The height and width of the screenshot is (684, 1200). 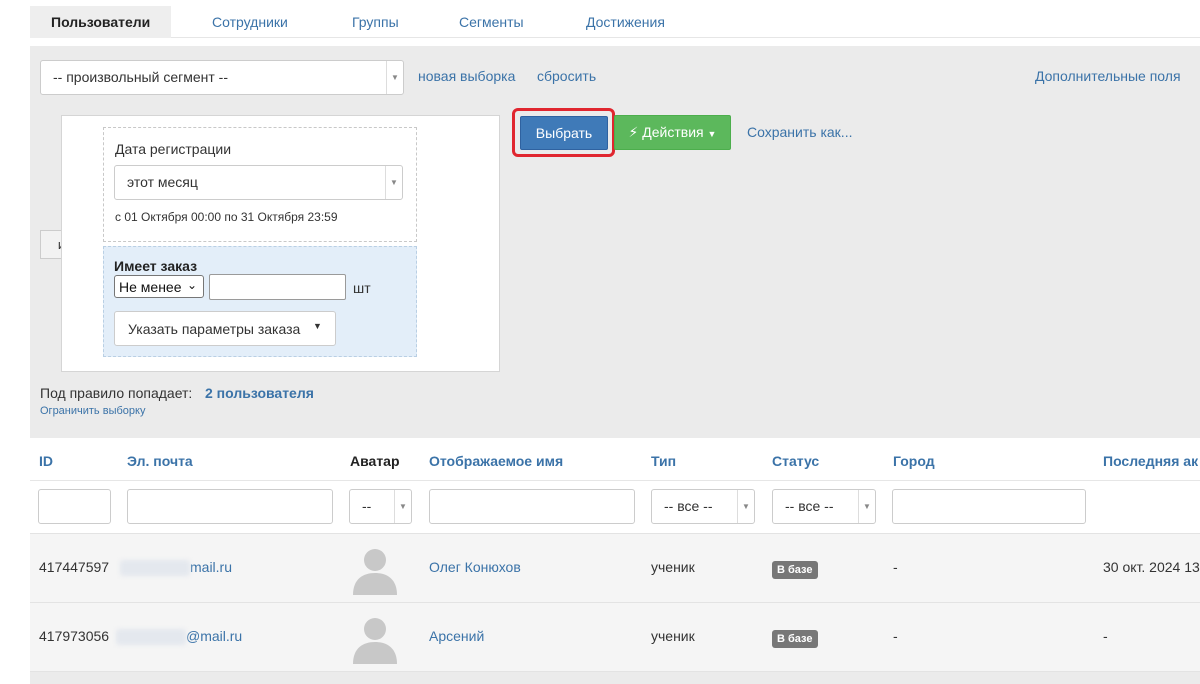 I want to click on date-range-text: с 01 Октября 00:00 по 31 Октября 23:59, so click(x=226, y=217).